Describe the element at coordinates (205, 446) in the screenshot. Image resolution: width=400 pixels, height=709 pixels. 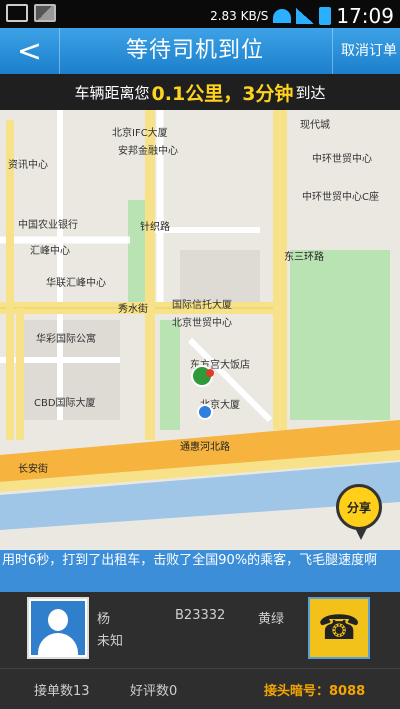
I see `road-label: 通惠河北路` at that location.